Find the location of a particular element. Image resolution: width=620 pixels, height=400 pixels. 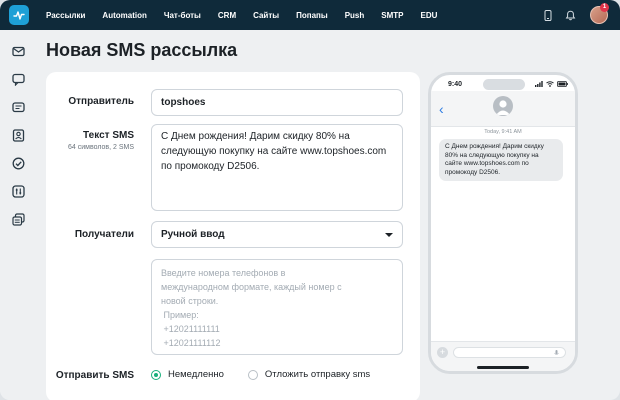

notification-badge: 1 is located at coordinates (604, 7).